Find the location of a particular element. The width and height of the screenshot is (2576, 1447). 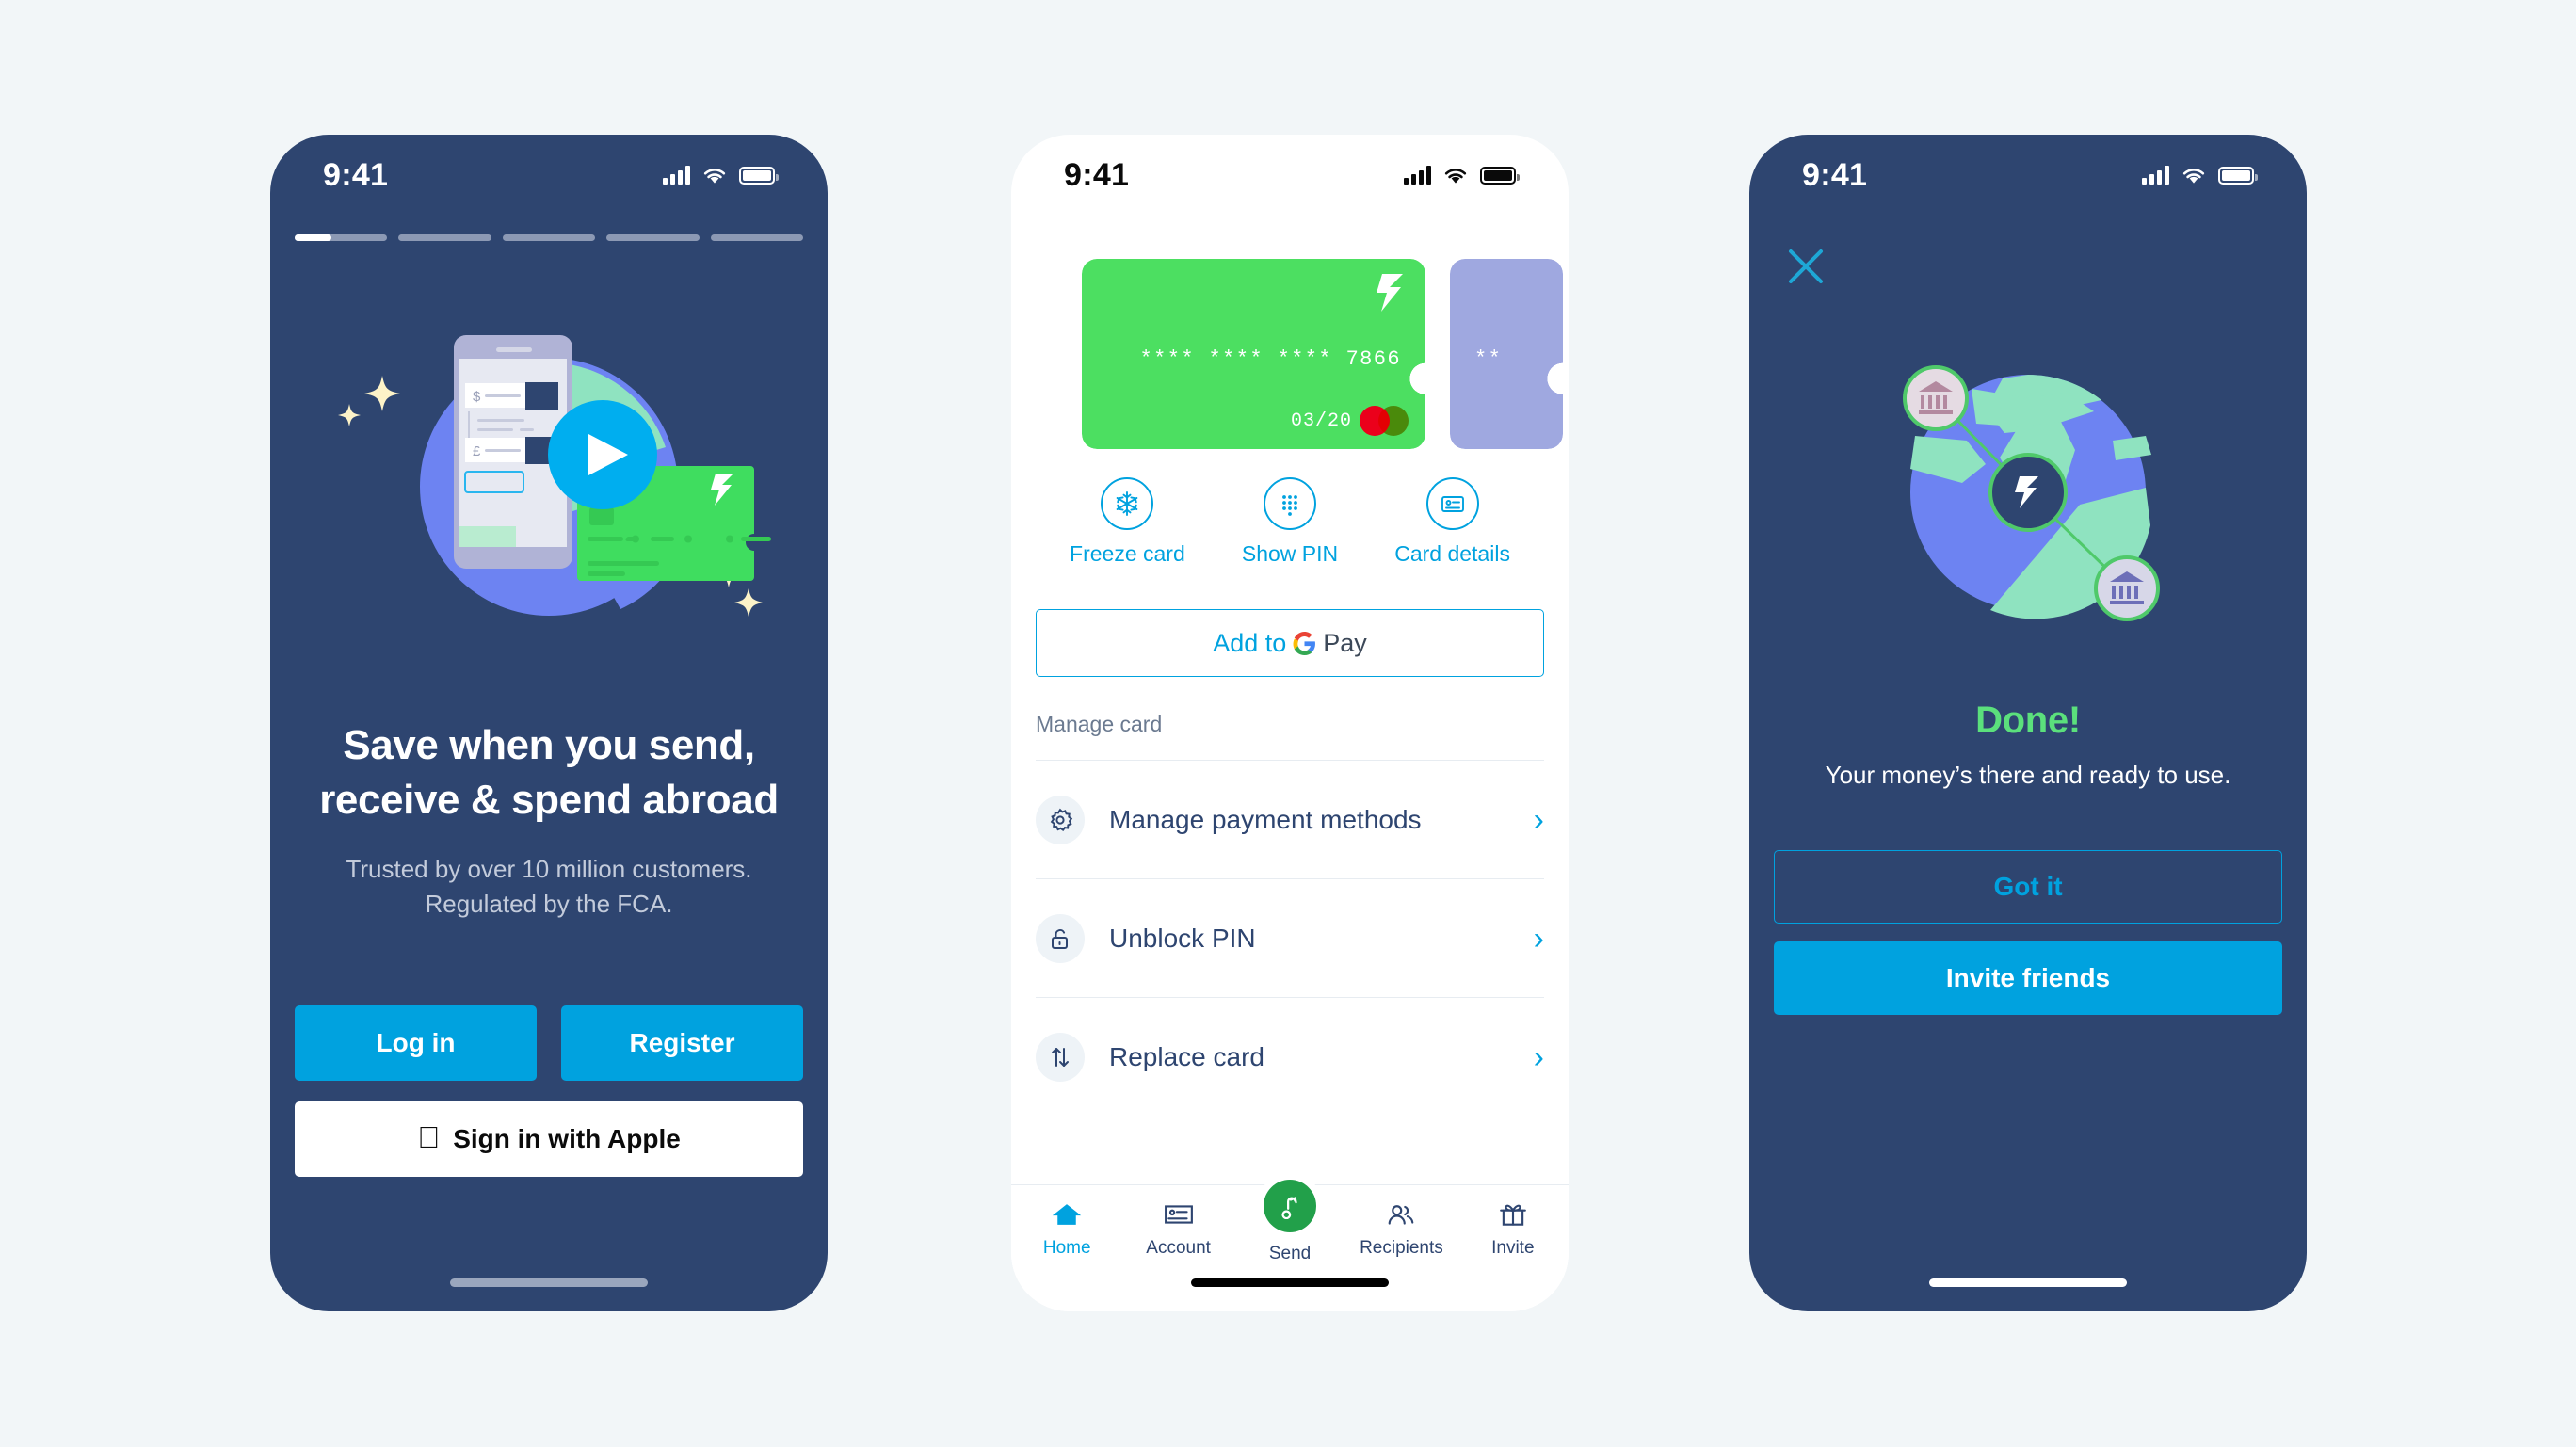

green-debit-card: **** **** **** 7866 03/20 is located at coordinates (1253, 354).